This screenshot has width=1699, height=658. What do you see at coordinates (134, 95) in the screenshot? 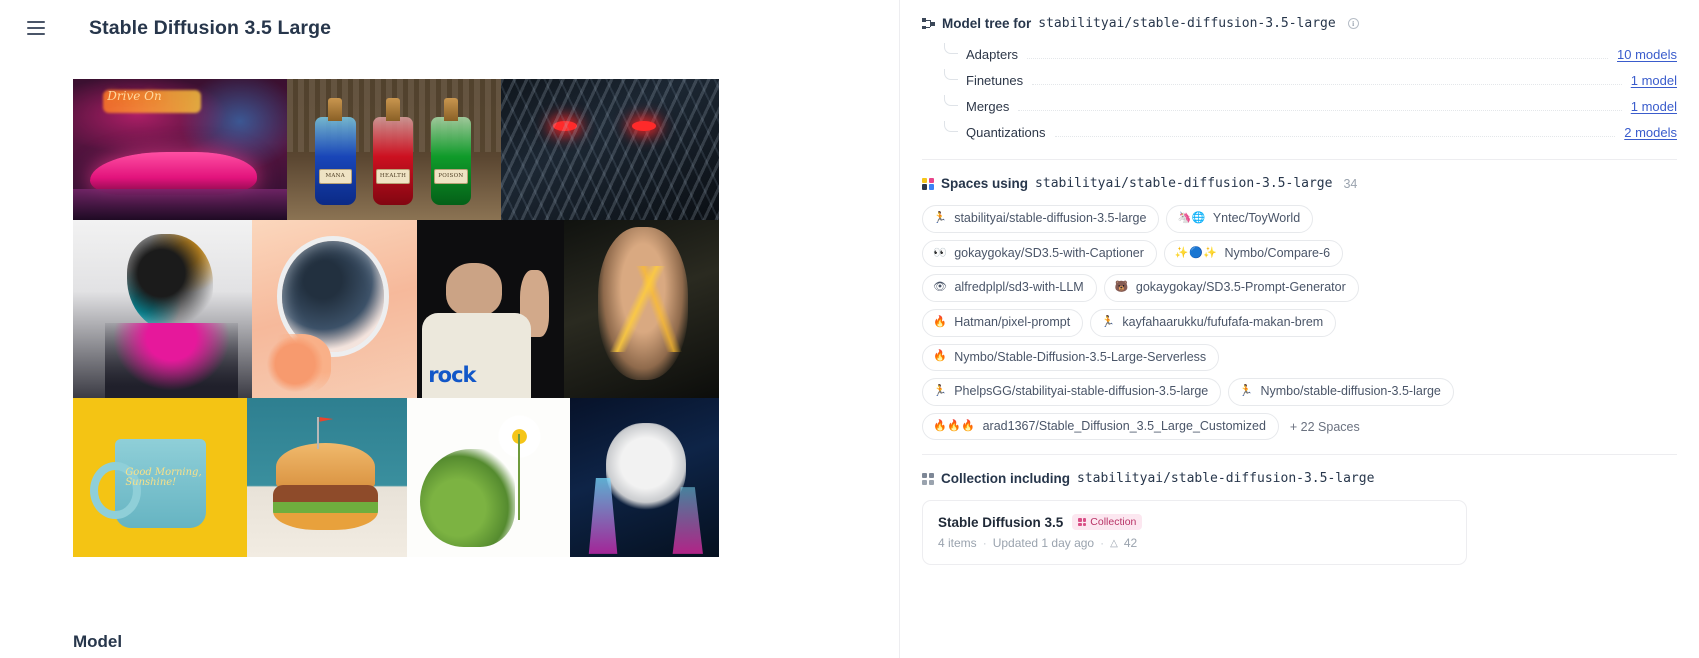
I see `gallery-caption: Drive On` at bounding box center [134, 95].